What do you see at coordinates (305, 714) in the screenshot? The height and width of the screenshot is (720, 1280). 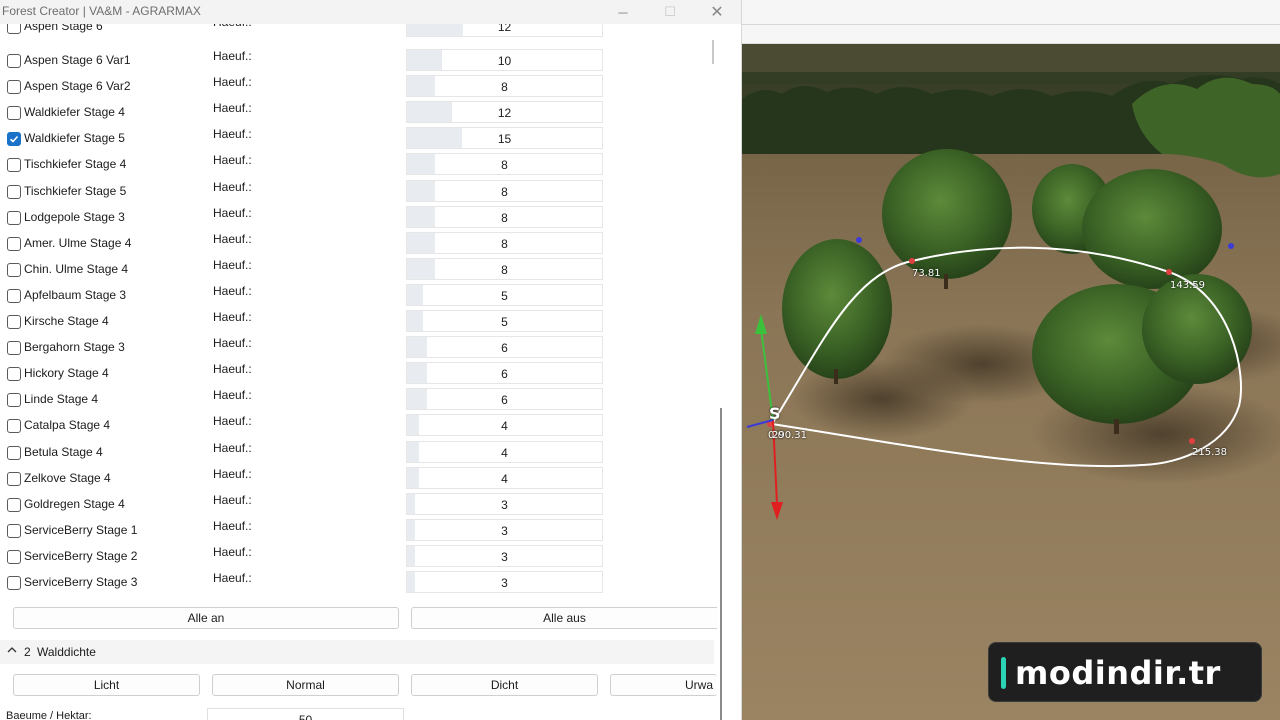 I see `trees-per-hectare-input: 50` at bounding box center [305, 714].